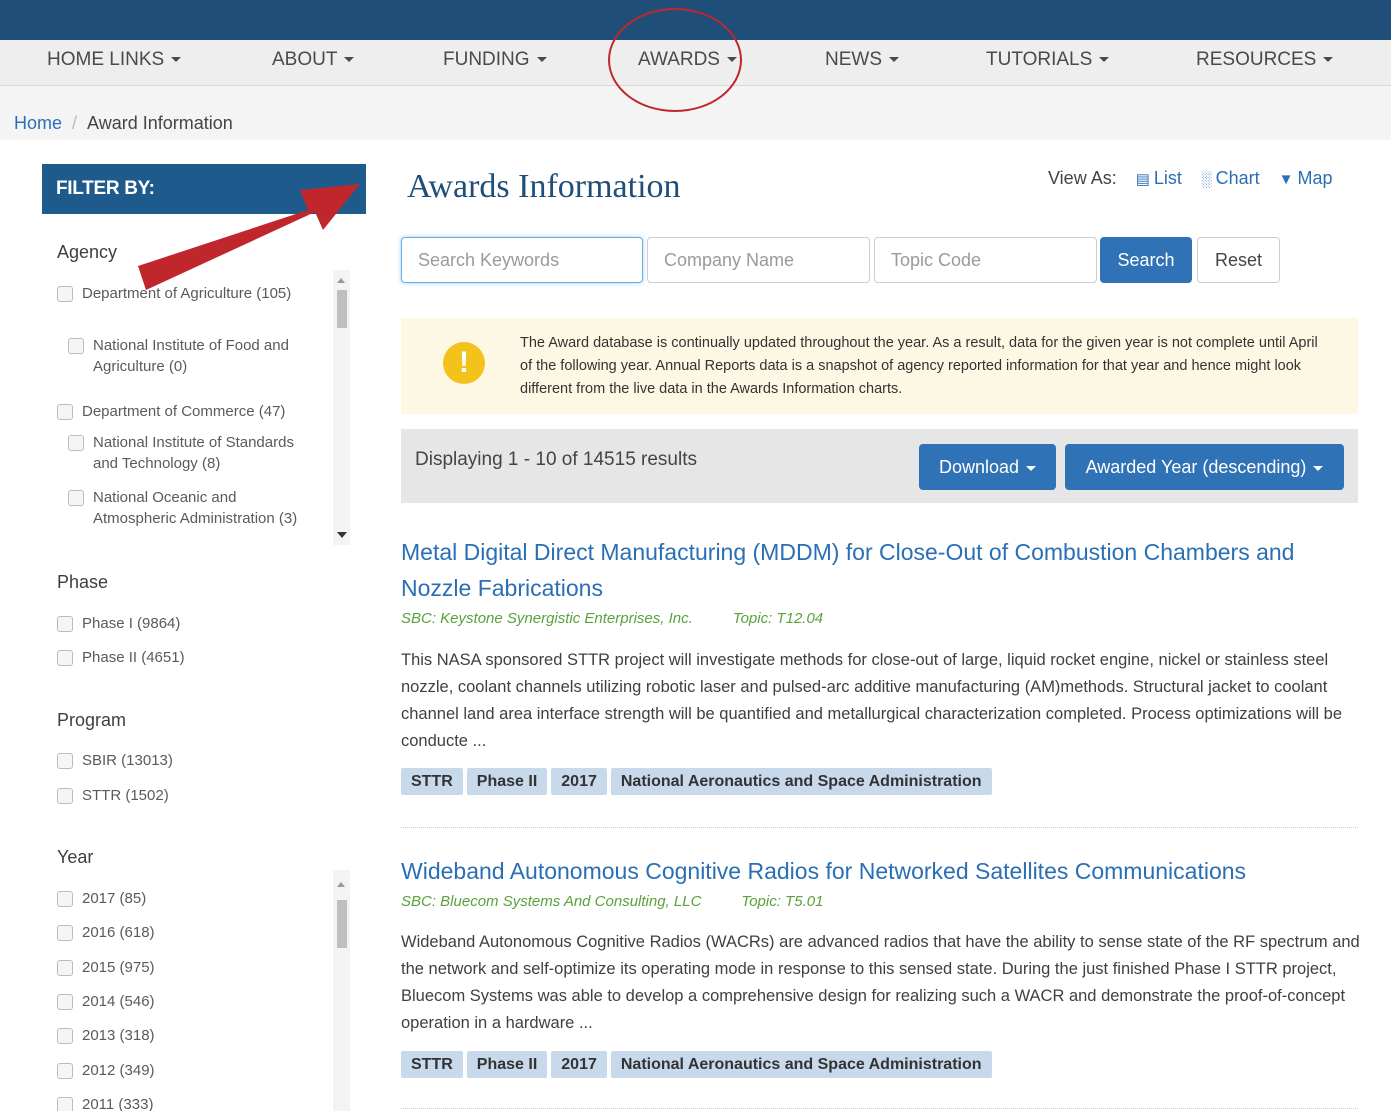 This screenshot has height=1111, width=1391. Describe the element at coordinates (65, 933) in the screenshot. I see `checkbox-year-2016` at that location.